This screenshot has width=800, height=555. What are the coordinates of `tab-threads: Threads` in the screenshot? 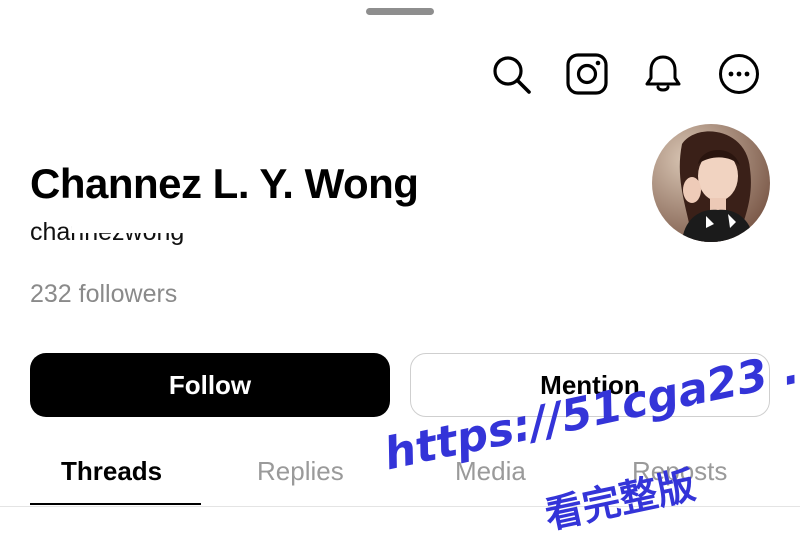 It's located at (111, 471).